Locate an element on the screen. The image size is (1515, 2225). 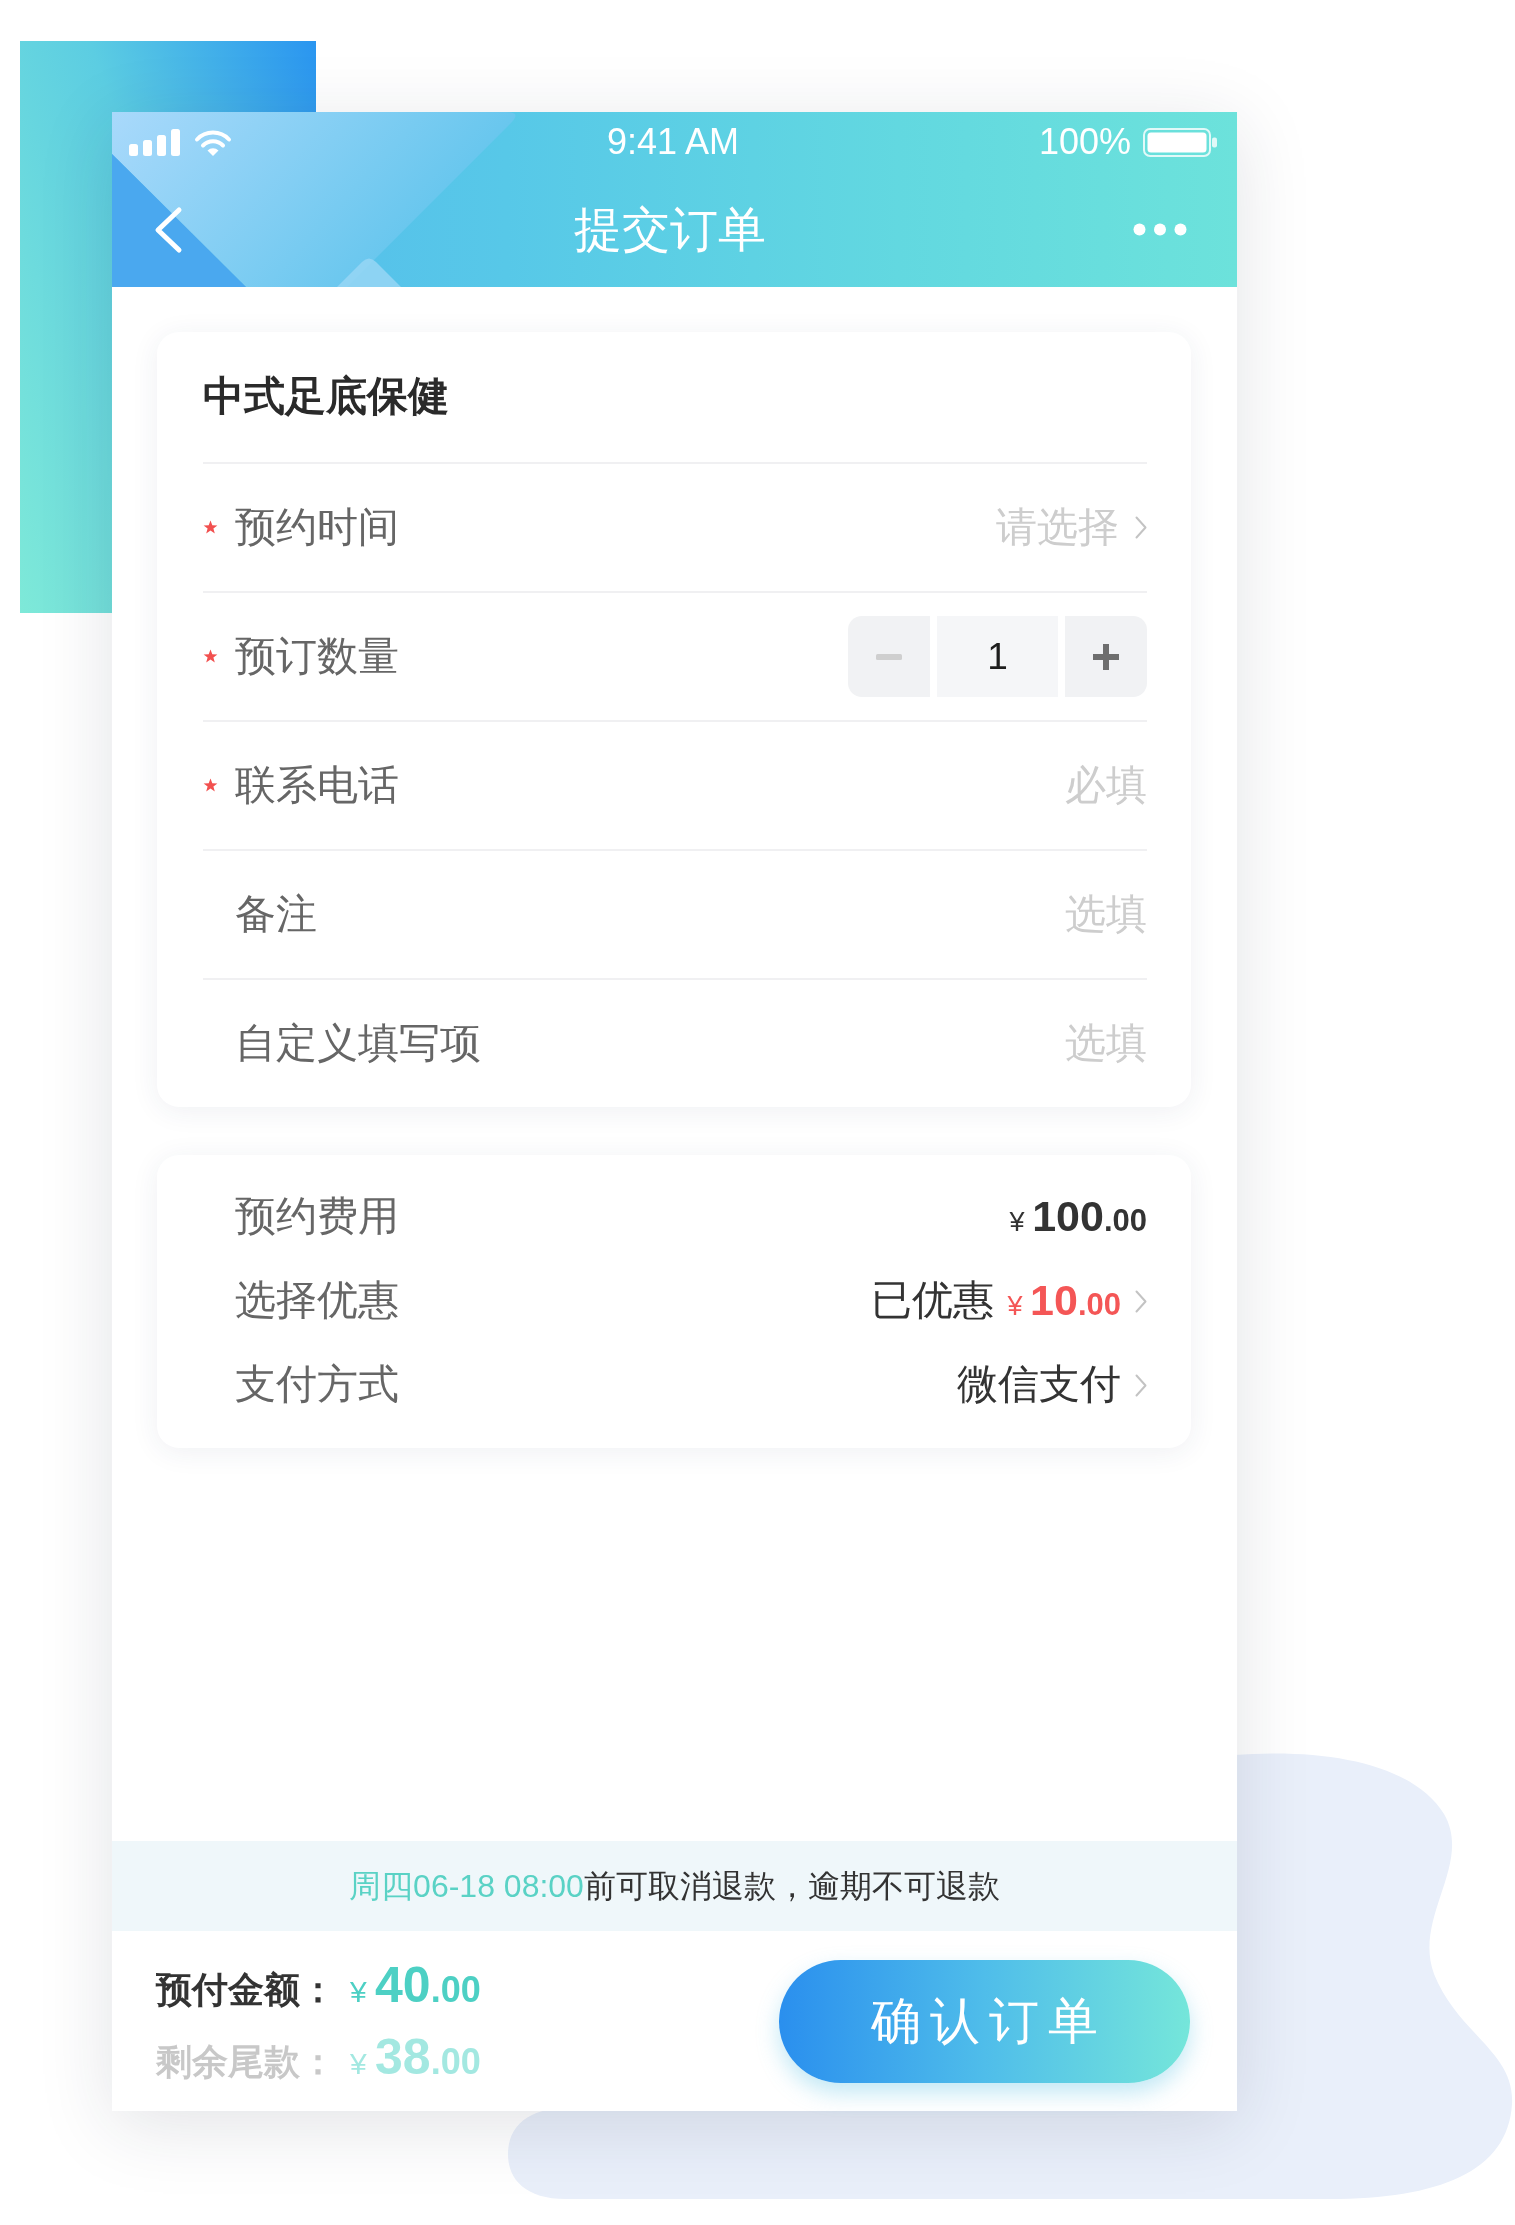
back-icon is located at coordinates (168, 229).